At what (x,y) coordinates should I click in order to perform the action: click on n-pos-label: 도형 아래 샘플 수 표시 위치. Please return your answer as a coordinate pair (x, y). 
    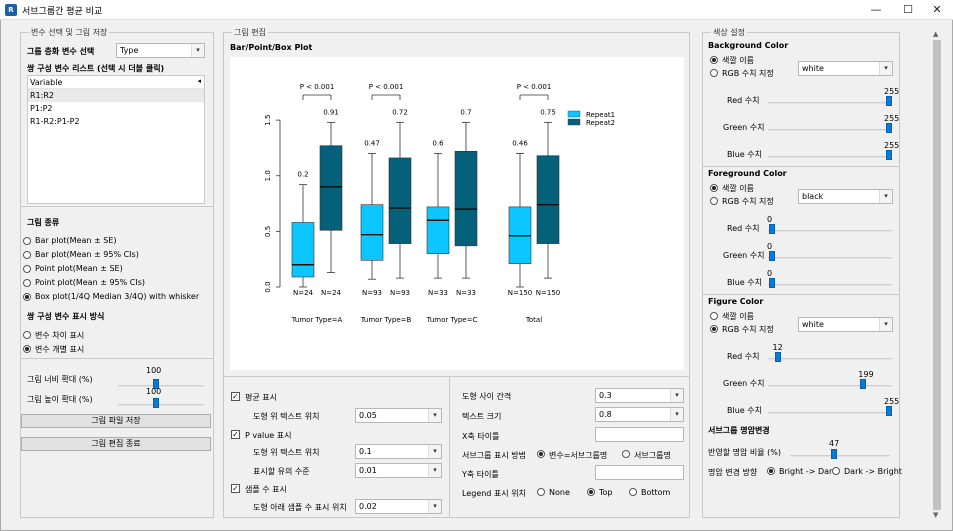
    Looking at the image, I should click on (300, 507).